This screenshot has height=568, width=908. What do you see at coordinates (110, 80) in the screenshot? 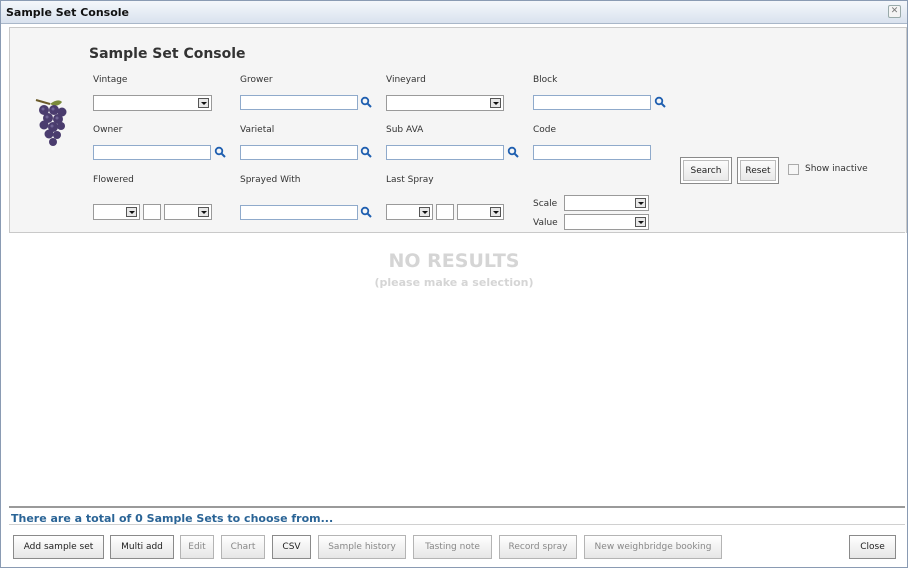
I see `vintage-label: Vintage` at bounding box center [110, 80].